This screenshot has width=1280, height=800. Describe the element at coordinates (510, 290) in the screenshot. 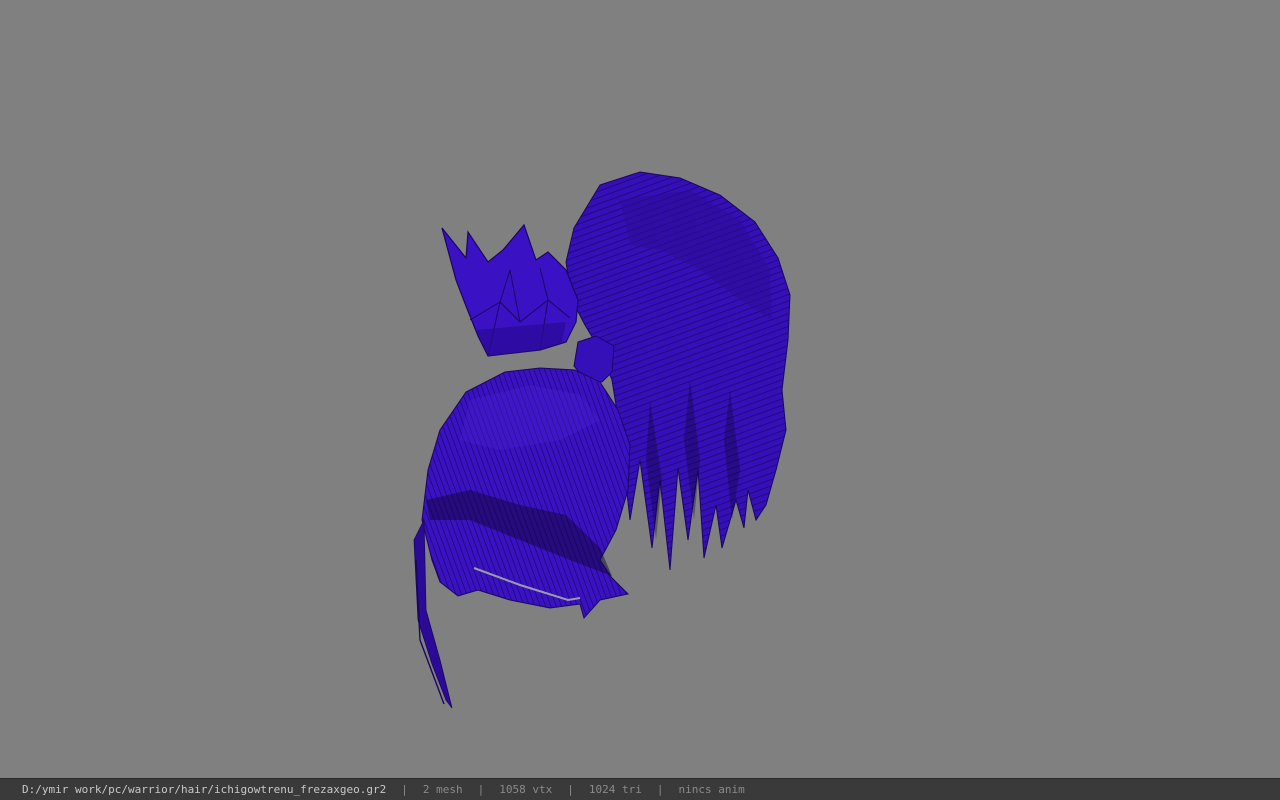

I see `crown-ornament-mesh` at that location.